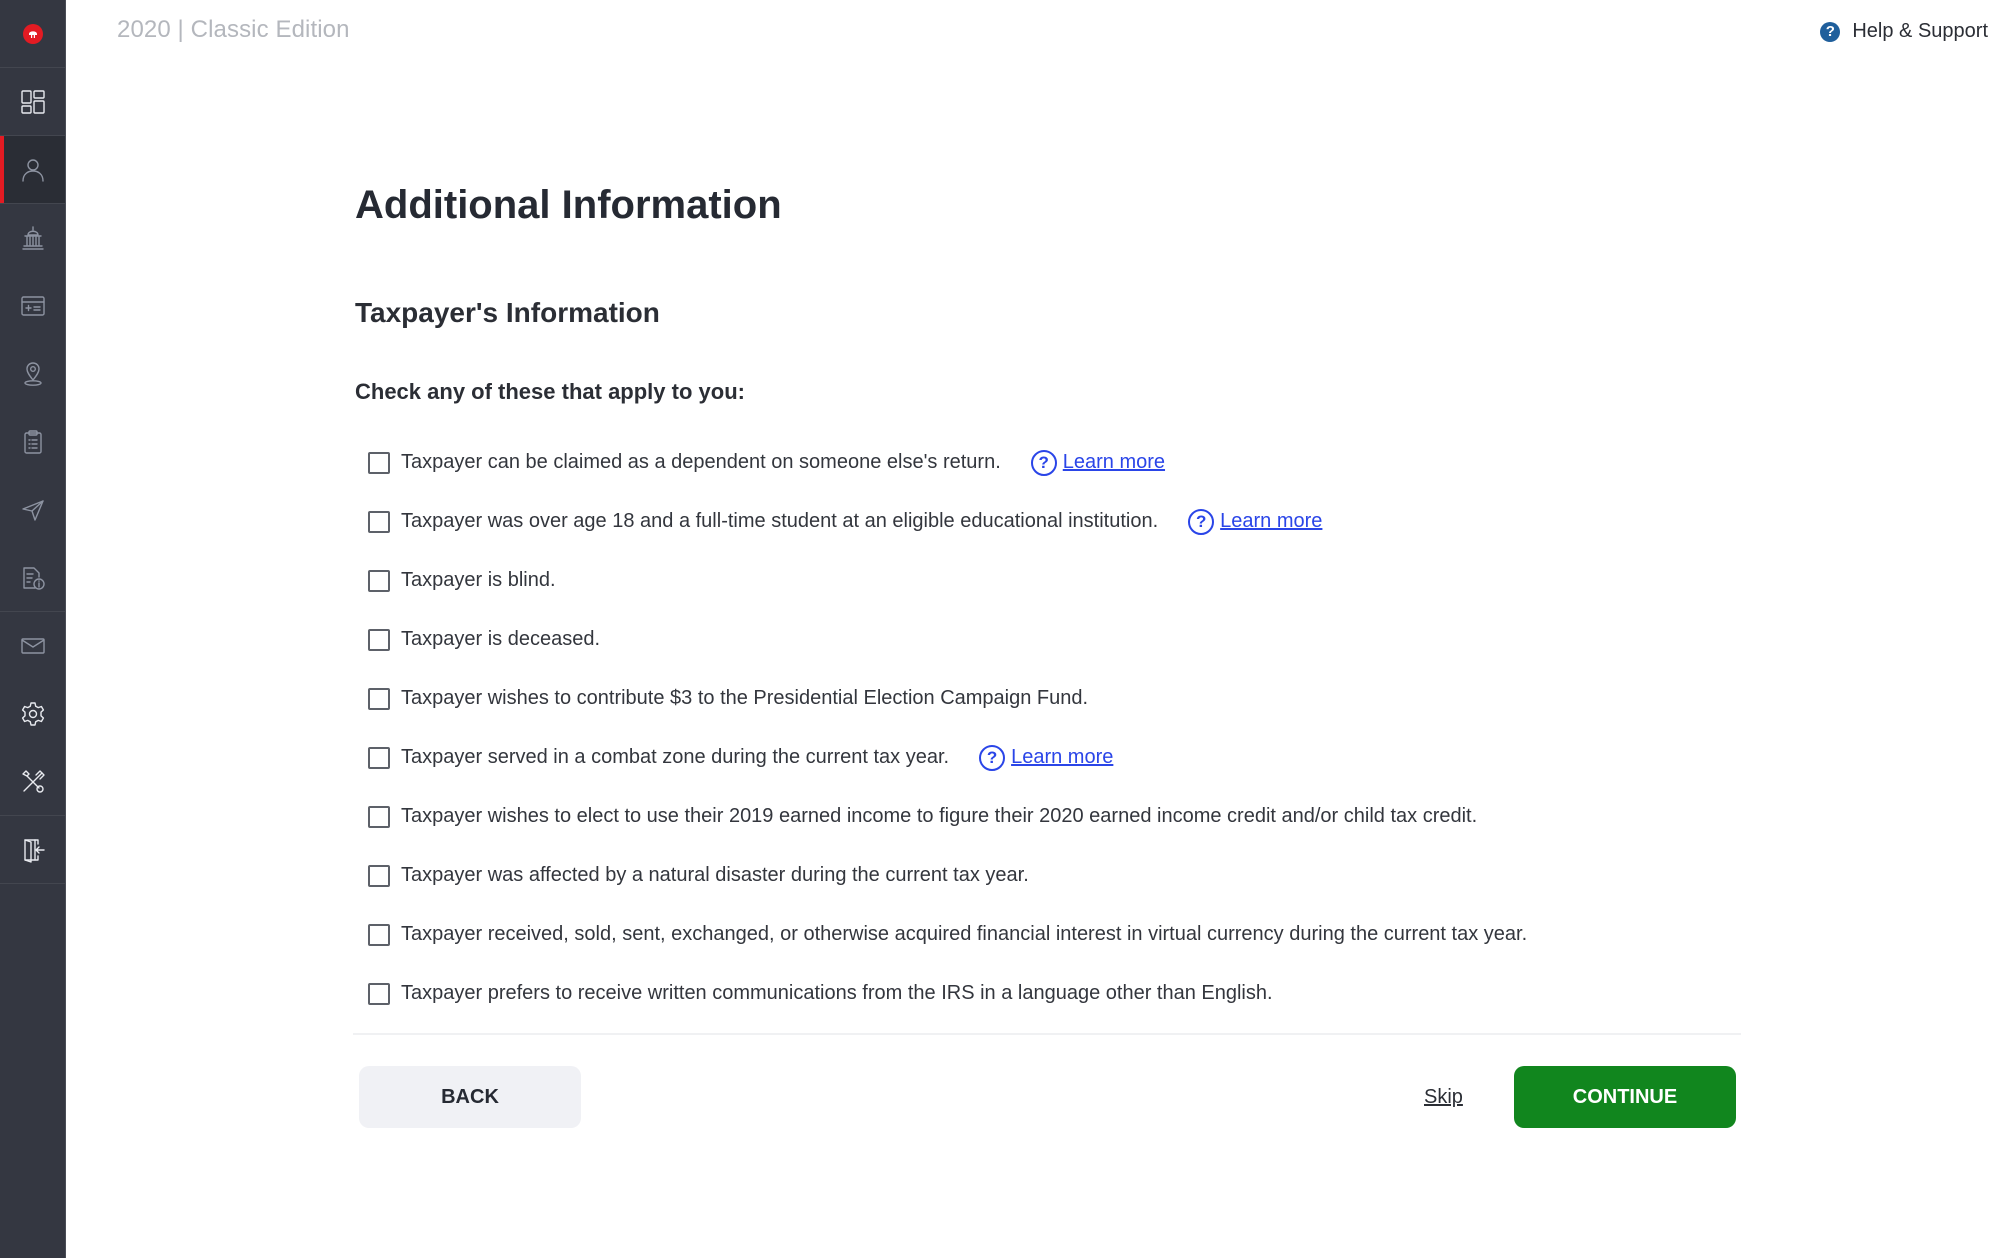 Image resolution: width=2000 pixels, height=1258 pixels. What do you see at coordinates (233, 29) in the screenshot?
I see `app-title: 2020 | Classic Edition` at bounding box center [233, 29].